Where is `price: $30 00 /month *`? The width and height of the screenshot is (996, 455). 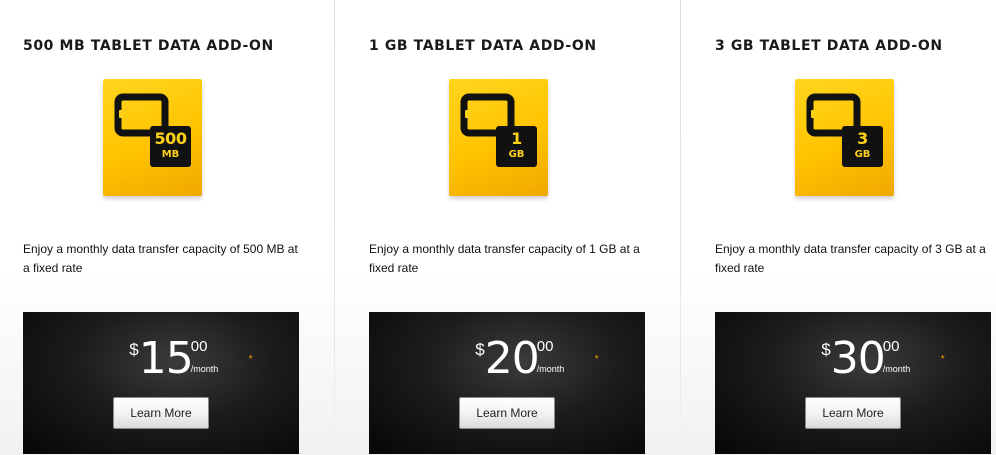 price: $30 00 /month * is located at coordinates (853, 359).